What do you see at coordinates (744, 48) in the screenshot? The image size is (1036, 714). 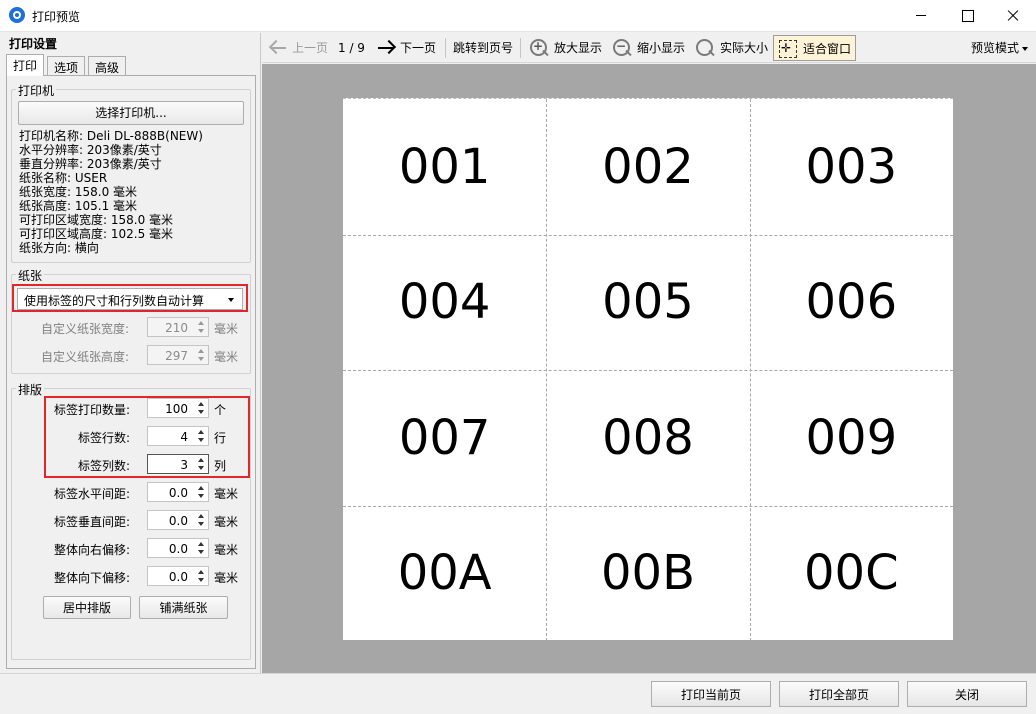 I see `actual-size-button: 实际大小` at bounding box center [744, 48].